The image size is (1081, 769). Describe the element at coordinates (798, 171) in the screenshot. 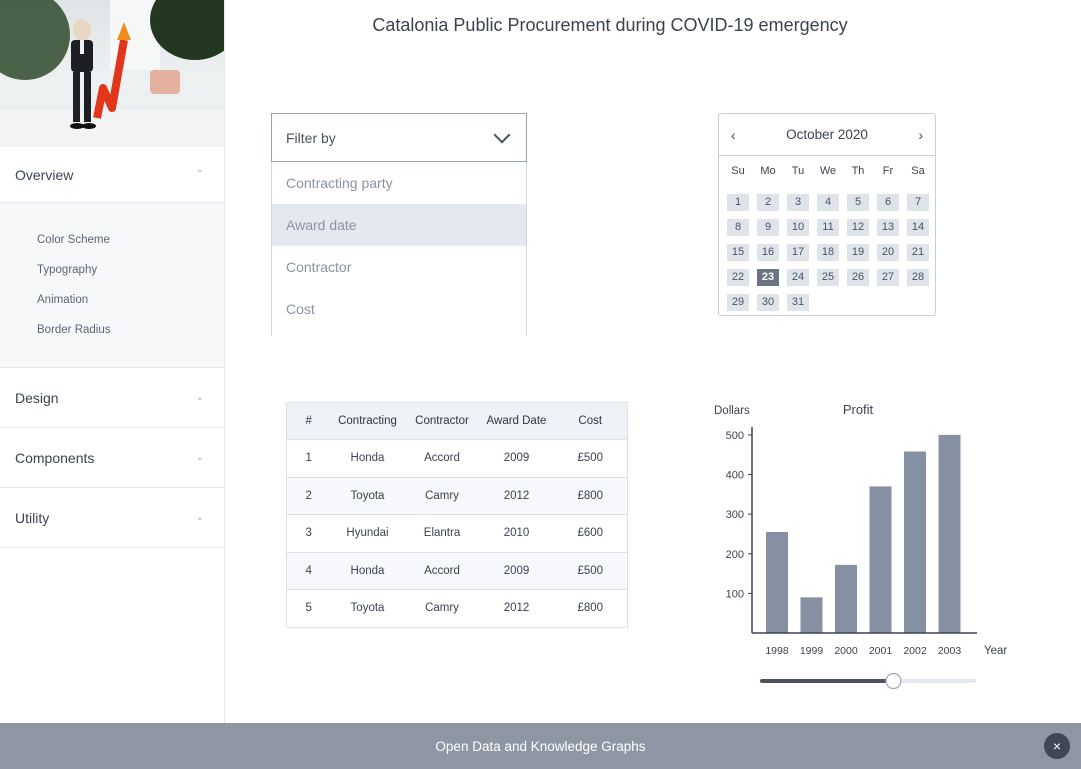

I see `weekday-label: Tu` at that location.